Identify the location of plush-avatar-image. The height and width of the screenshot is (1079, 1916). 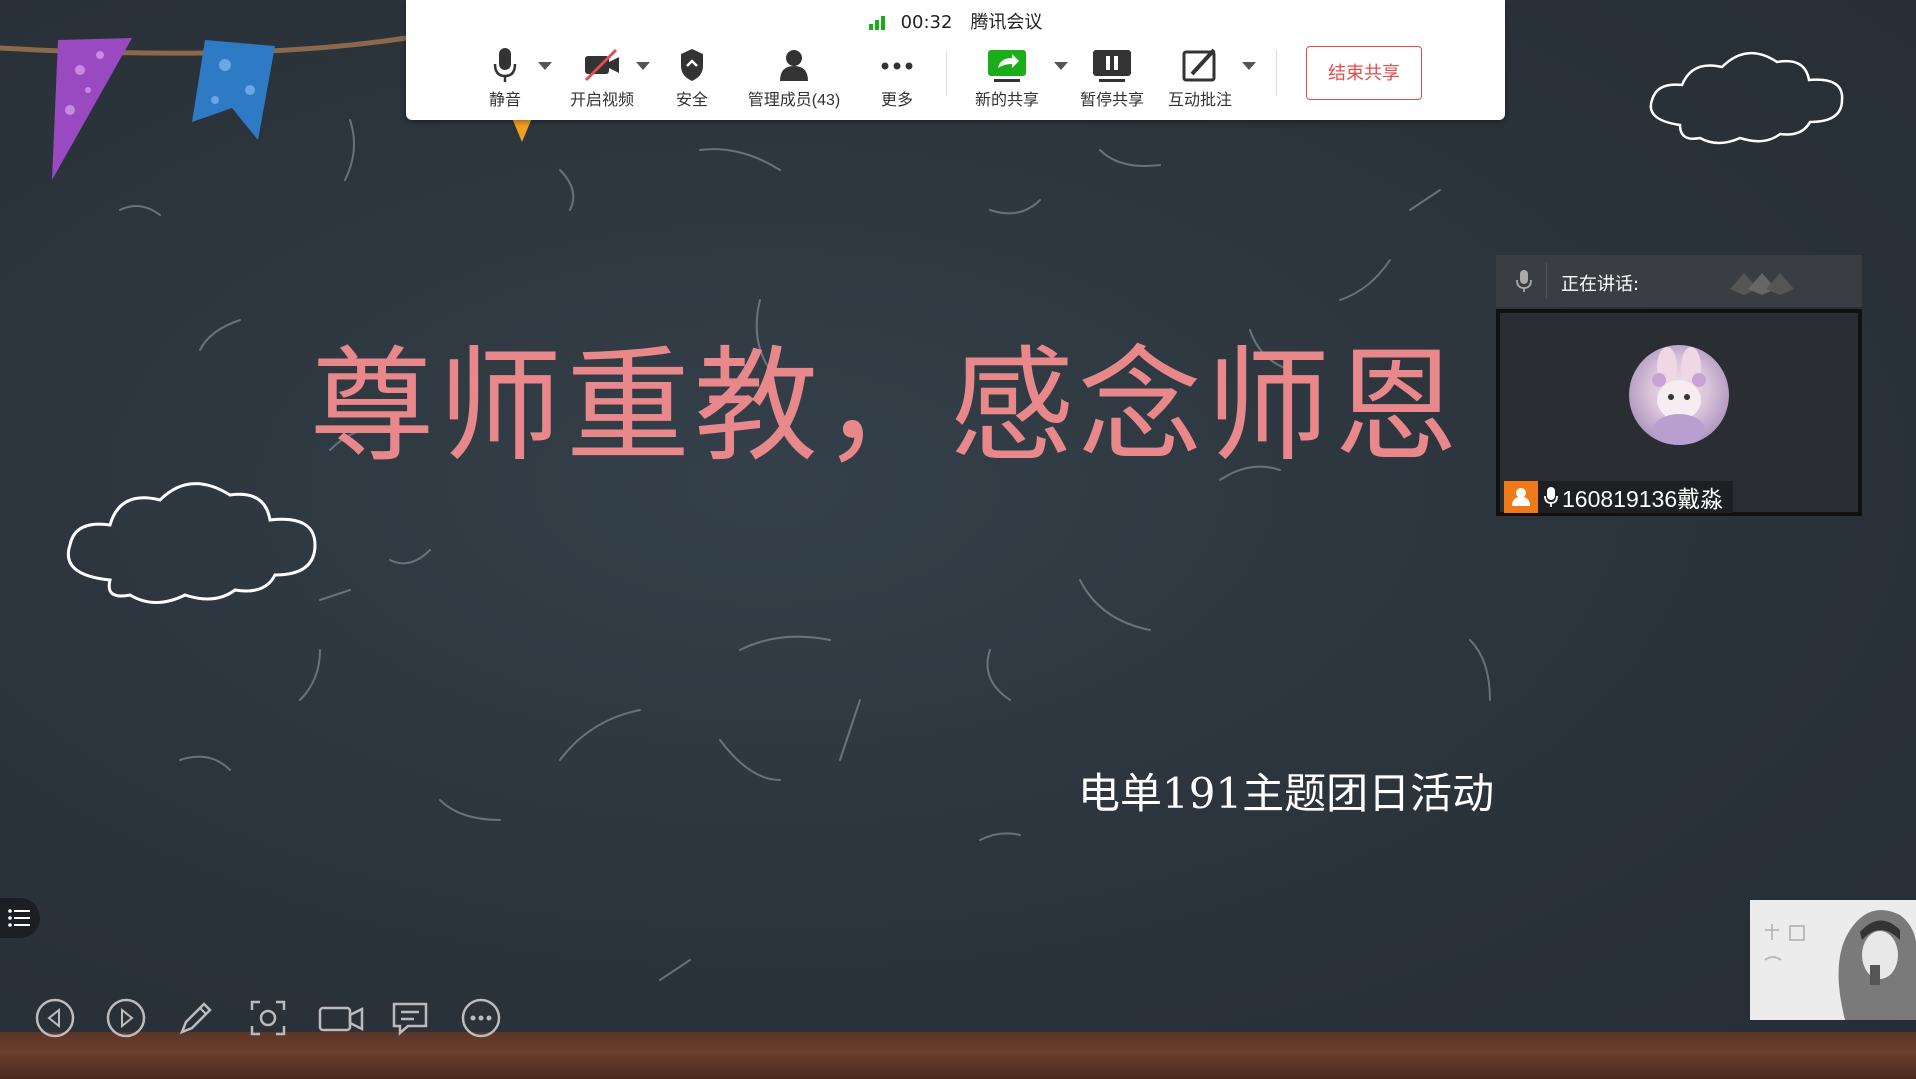
(1679, 396).